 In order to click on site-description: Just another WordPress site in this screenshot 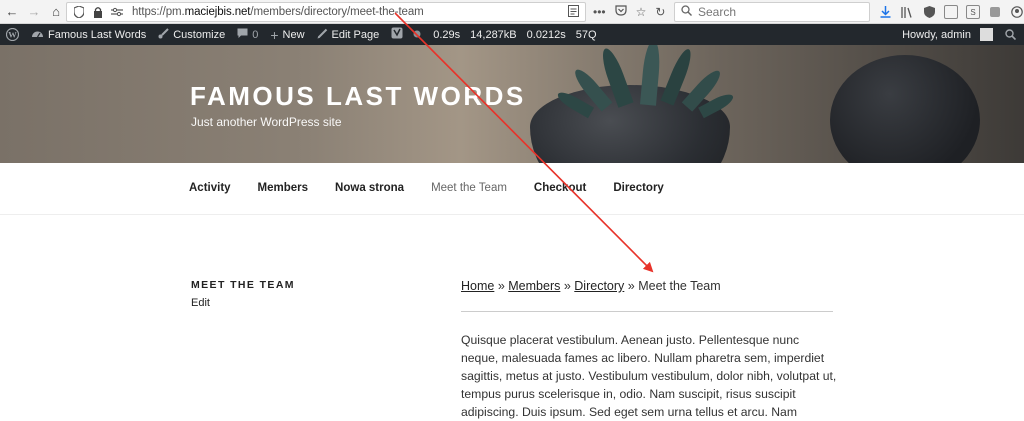, I will do `click(266, 122)`.